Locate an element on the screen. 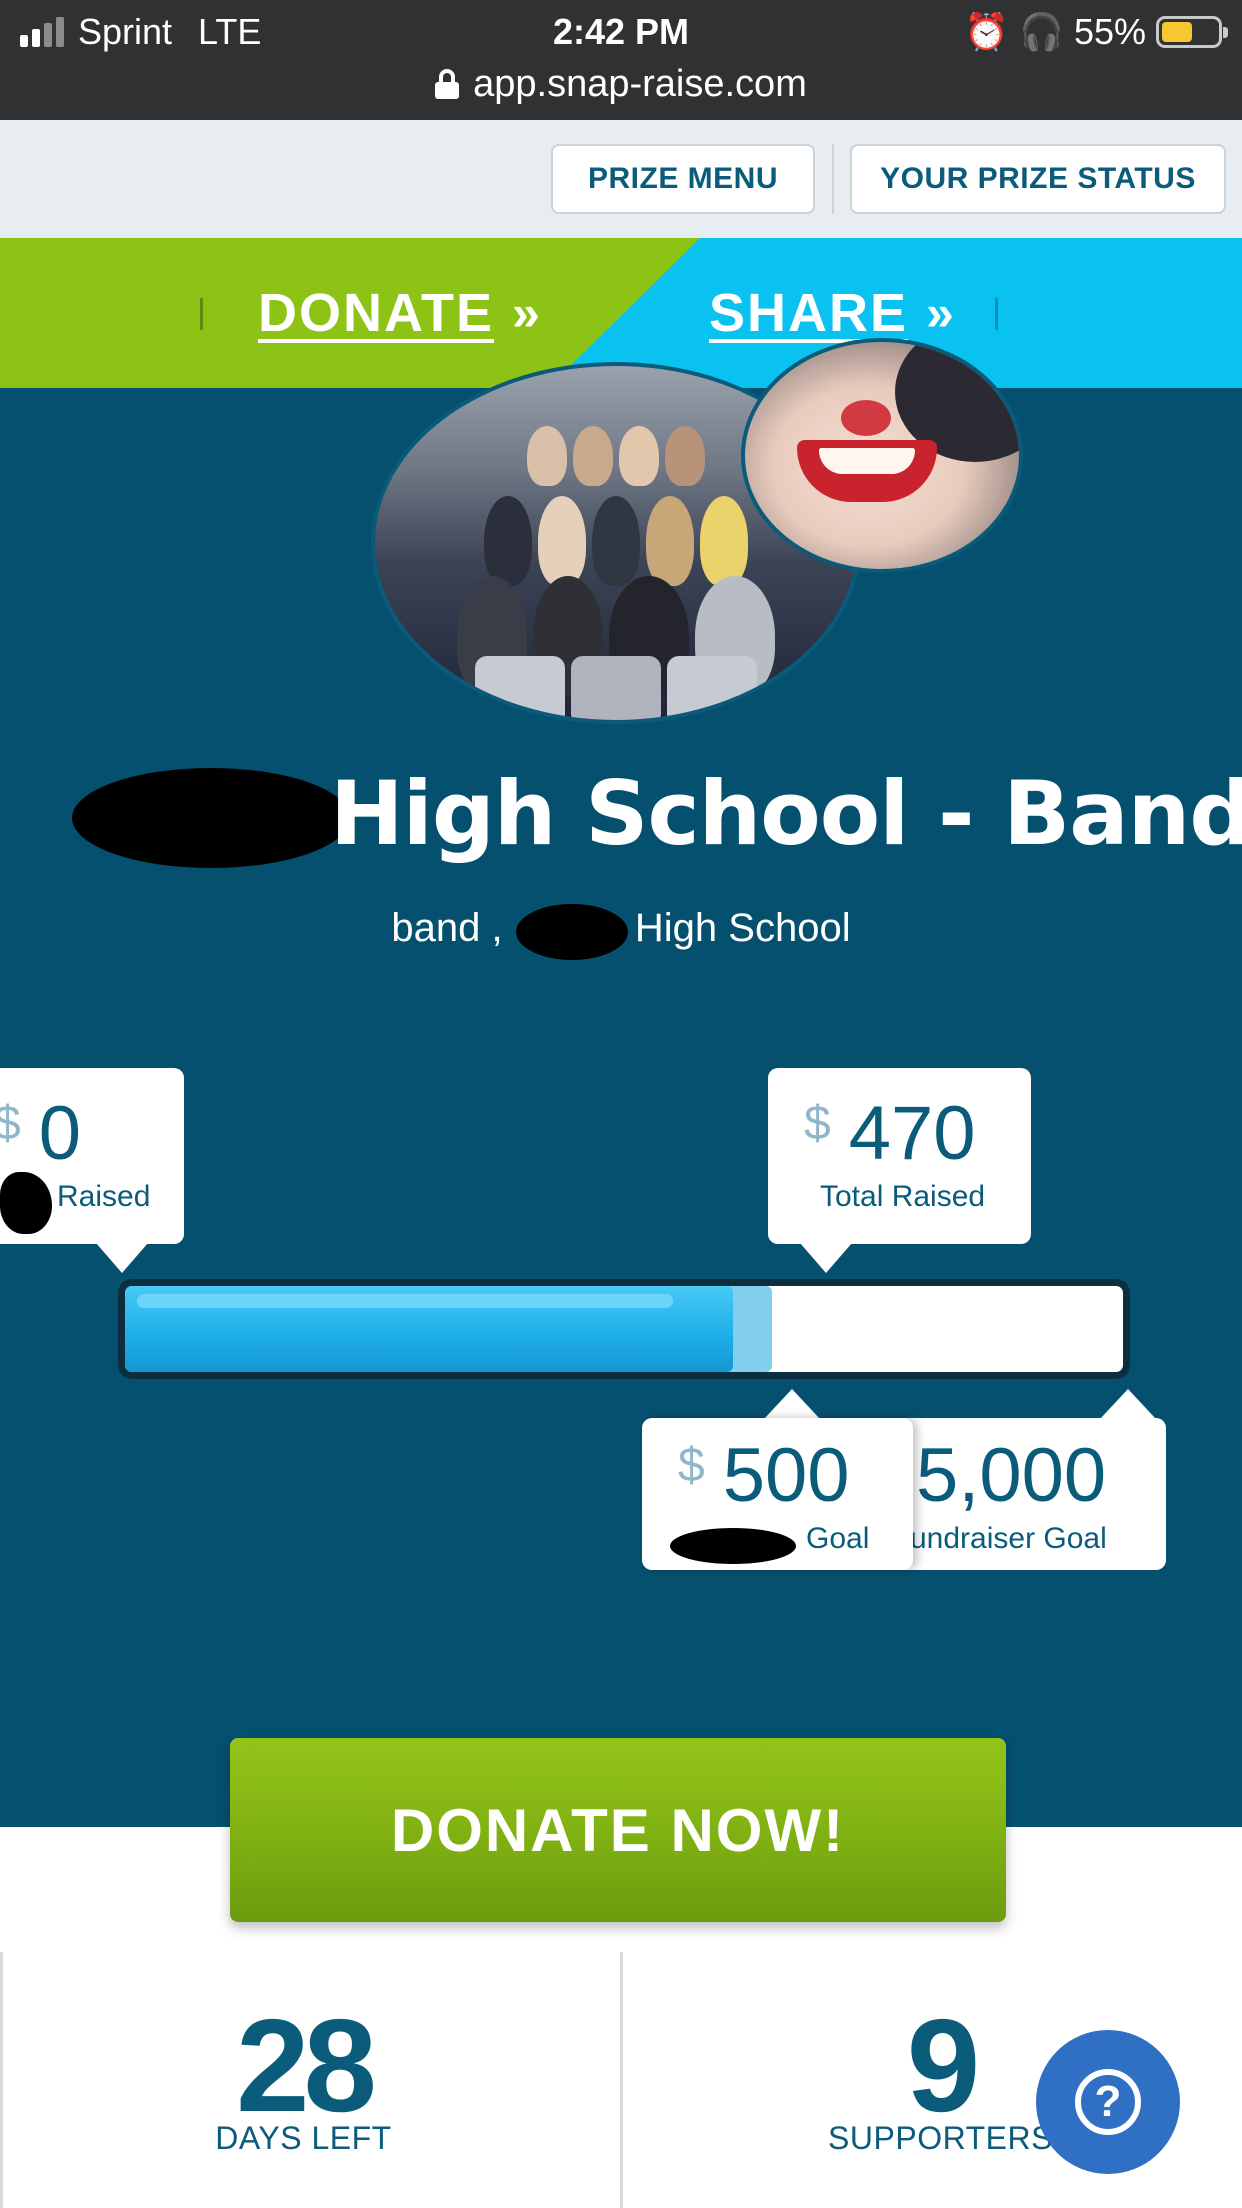  share-link: SHARE » is located at coordinates (832, 313).